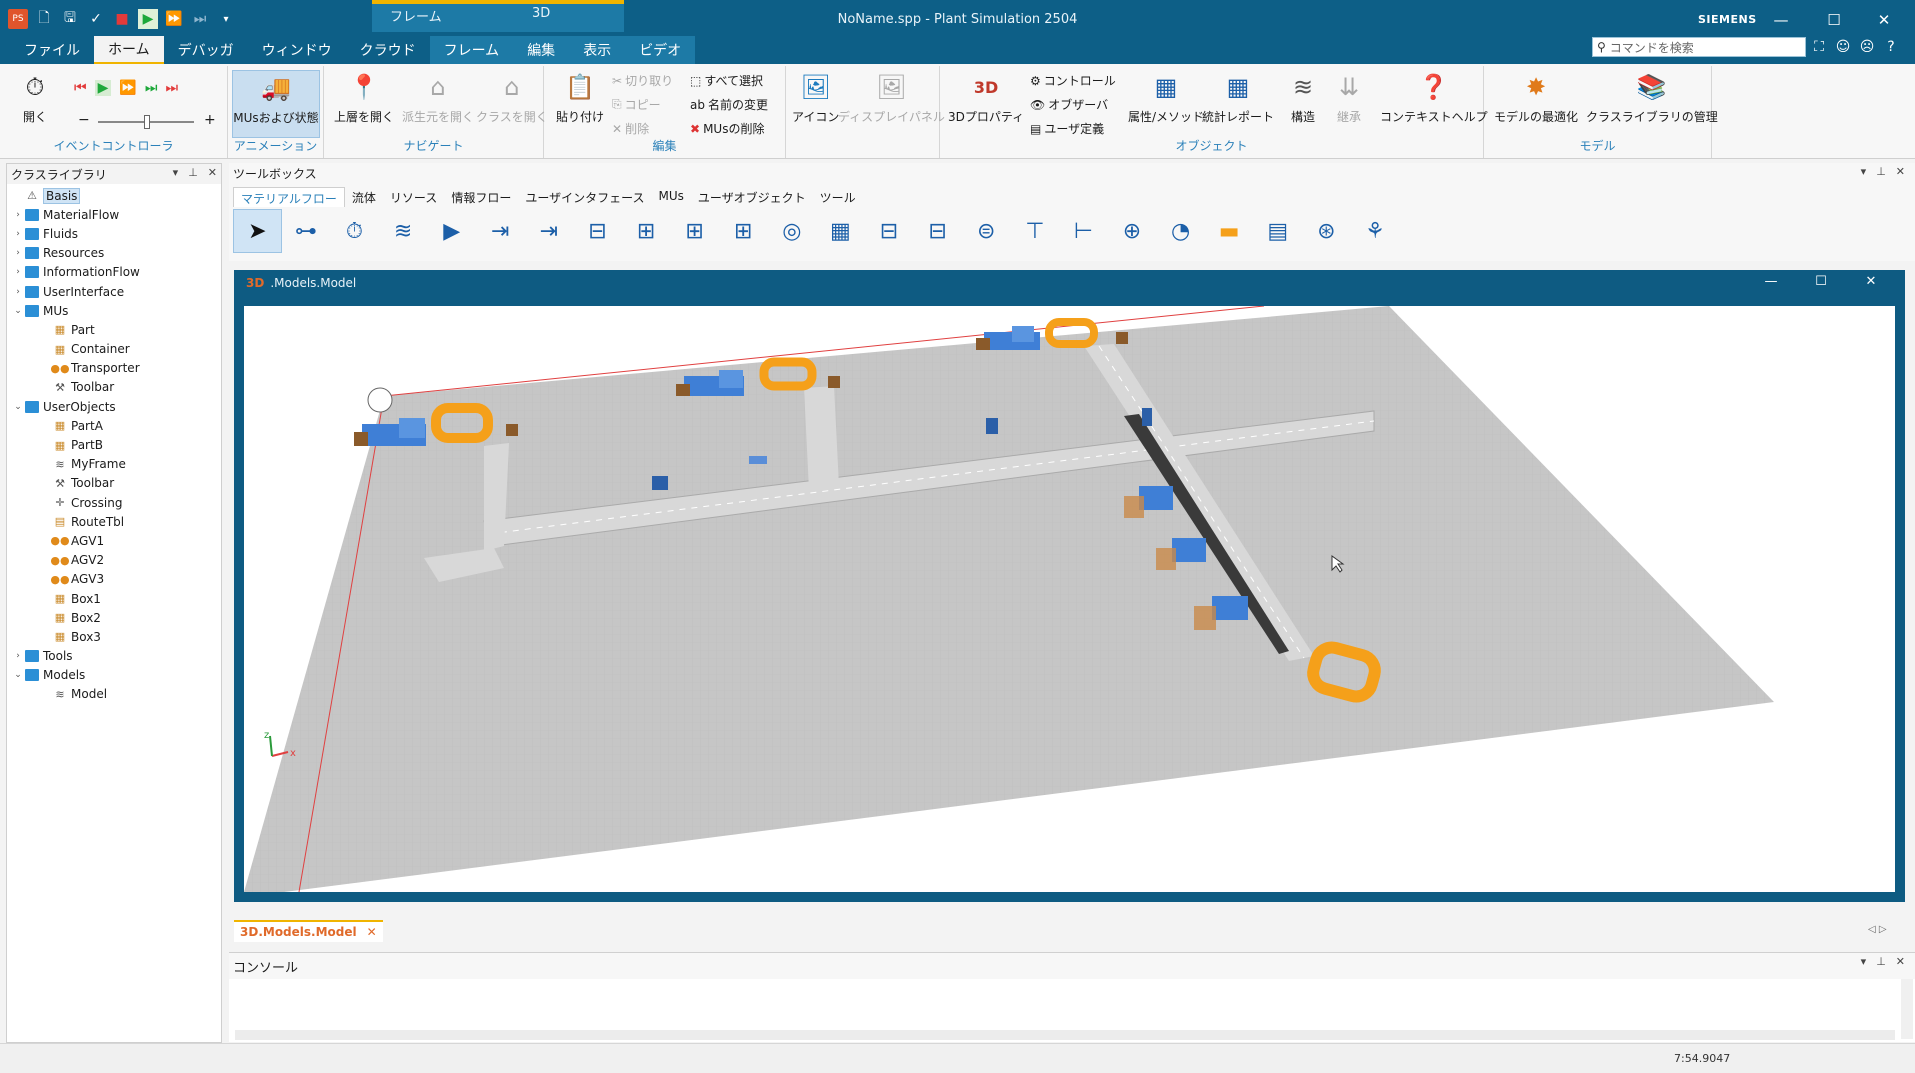 The image size is (1915, 1073). I want to click on inheritance-button: ⇊ 継承, so click(1349, 97).